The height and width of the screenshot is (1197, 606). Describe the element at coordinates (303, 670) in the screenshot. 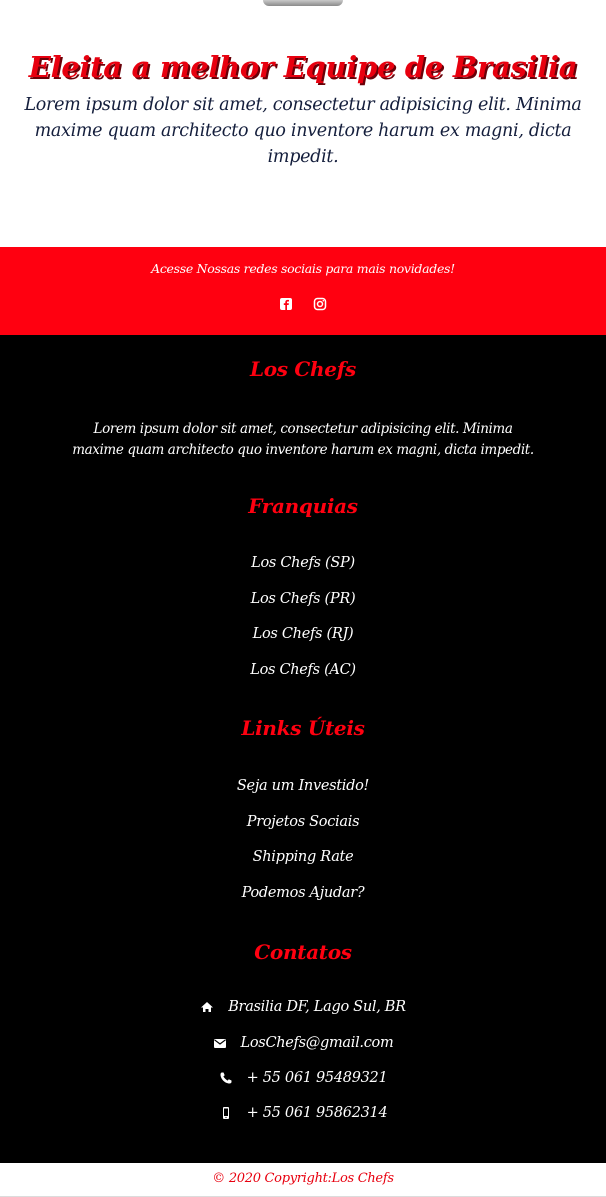

I see `franquia-link: Los Chefs (AC)` at that location.